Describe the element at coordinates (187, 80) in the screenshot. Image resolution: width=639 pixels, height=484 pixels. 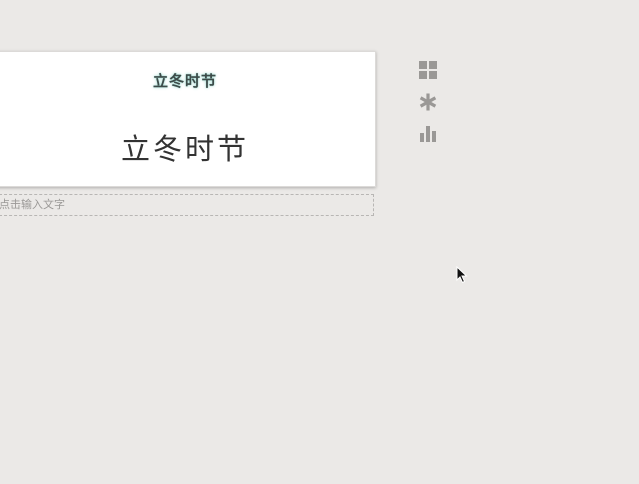
I see `card-subtitle: 立冬时节` at that location.